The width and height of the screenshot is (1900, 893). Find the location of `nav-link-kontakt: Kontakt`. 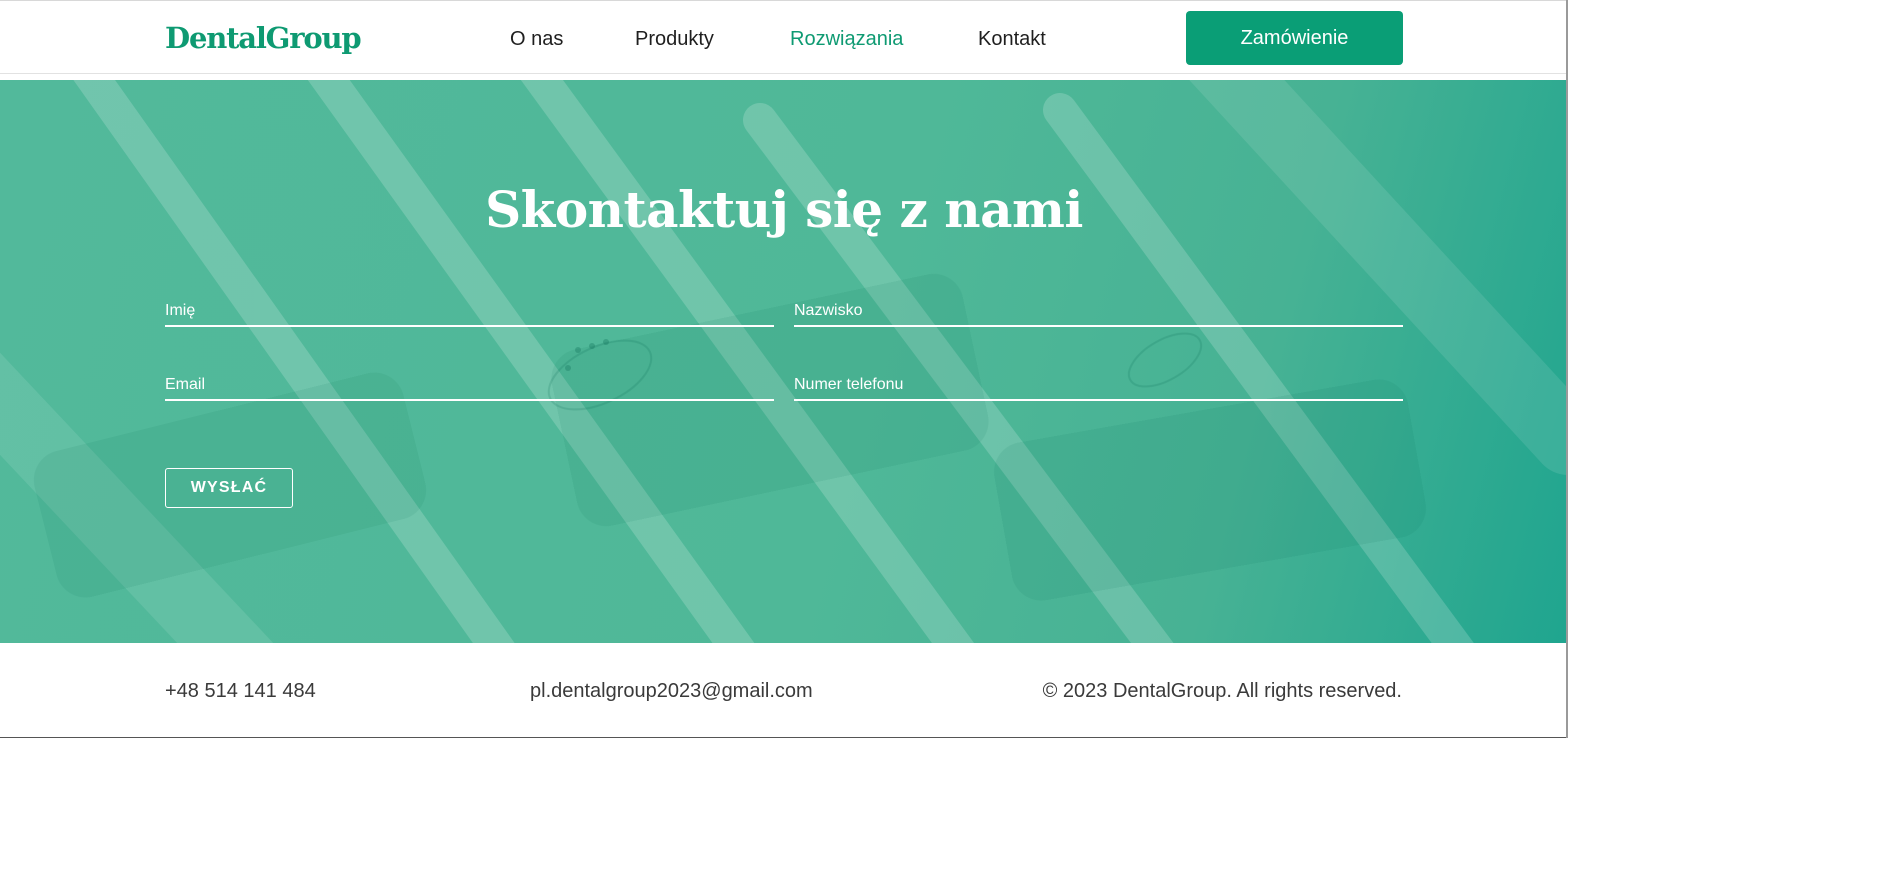

nav-link-kontakt: Kontakt is located at coordinates (1012, 39).